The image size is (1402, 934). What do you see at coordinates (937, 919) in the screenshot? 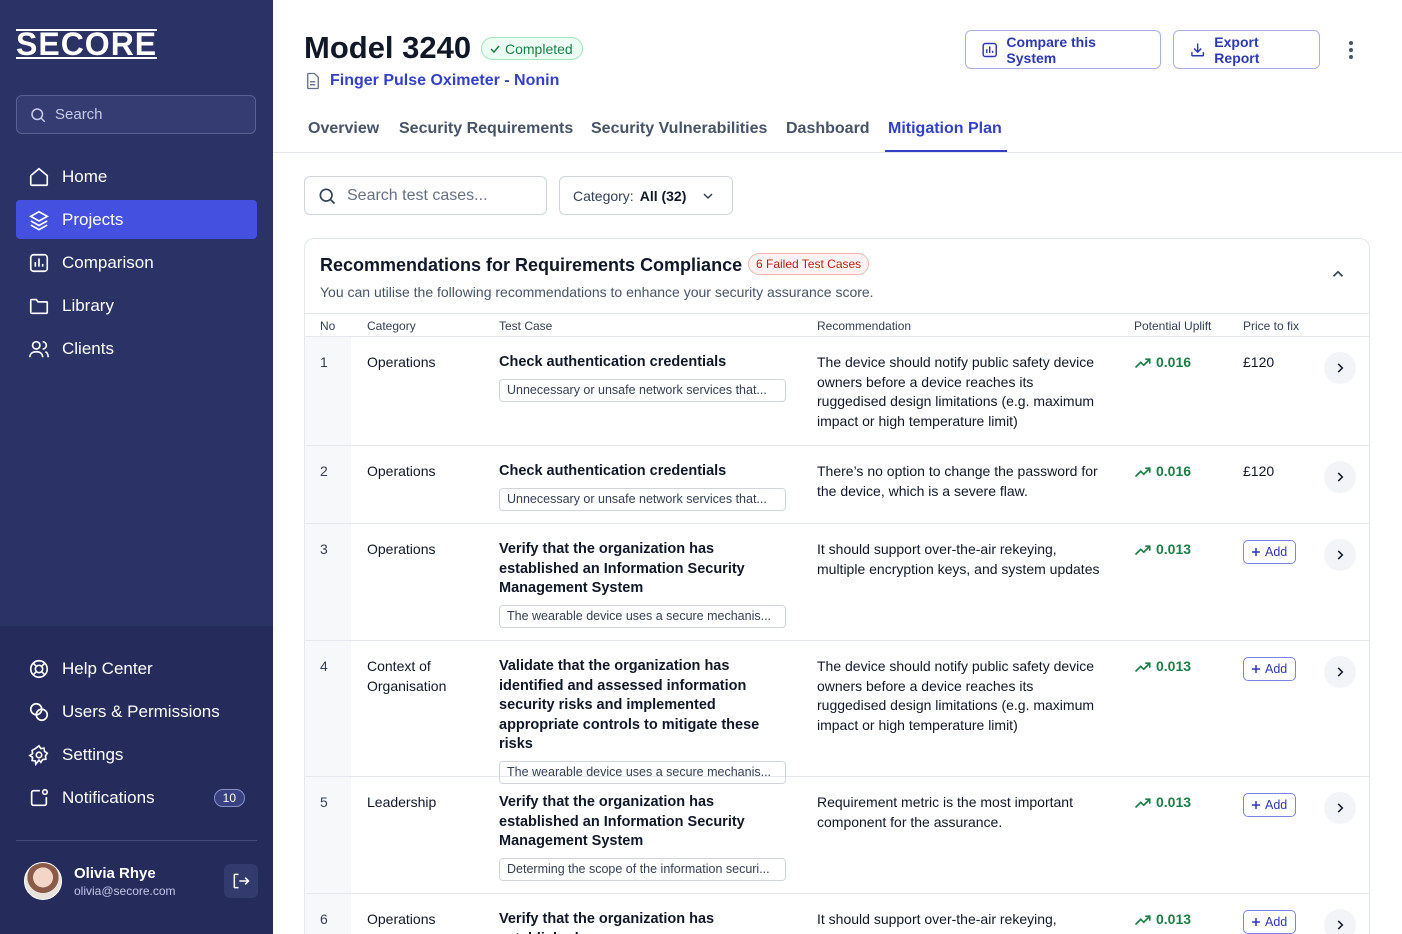
I see `recommendation-text: It should support over-the-air rekeying,` at bounding box center [937, 919].